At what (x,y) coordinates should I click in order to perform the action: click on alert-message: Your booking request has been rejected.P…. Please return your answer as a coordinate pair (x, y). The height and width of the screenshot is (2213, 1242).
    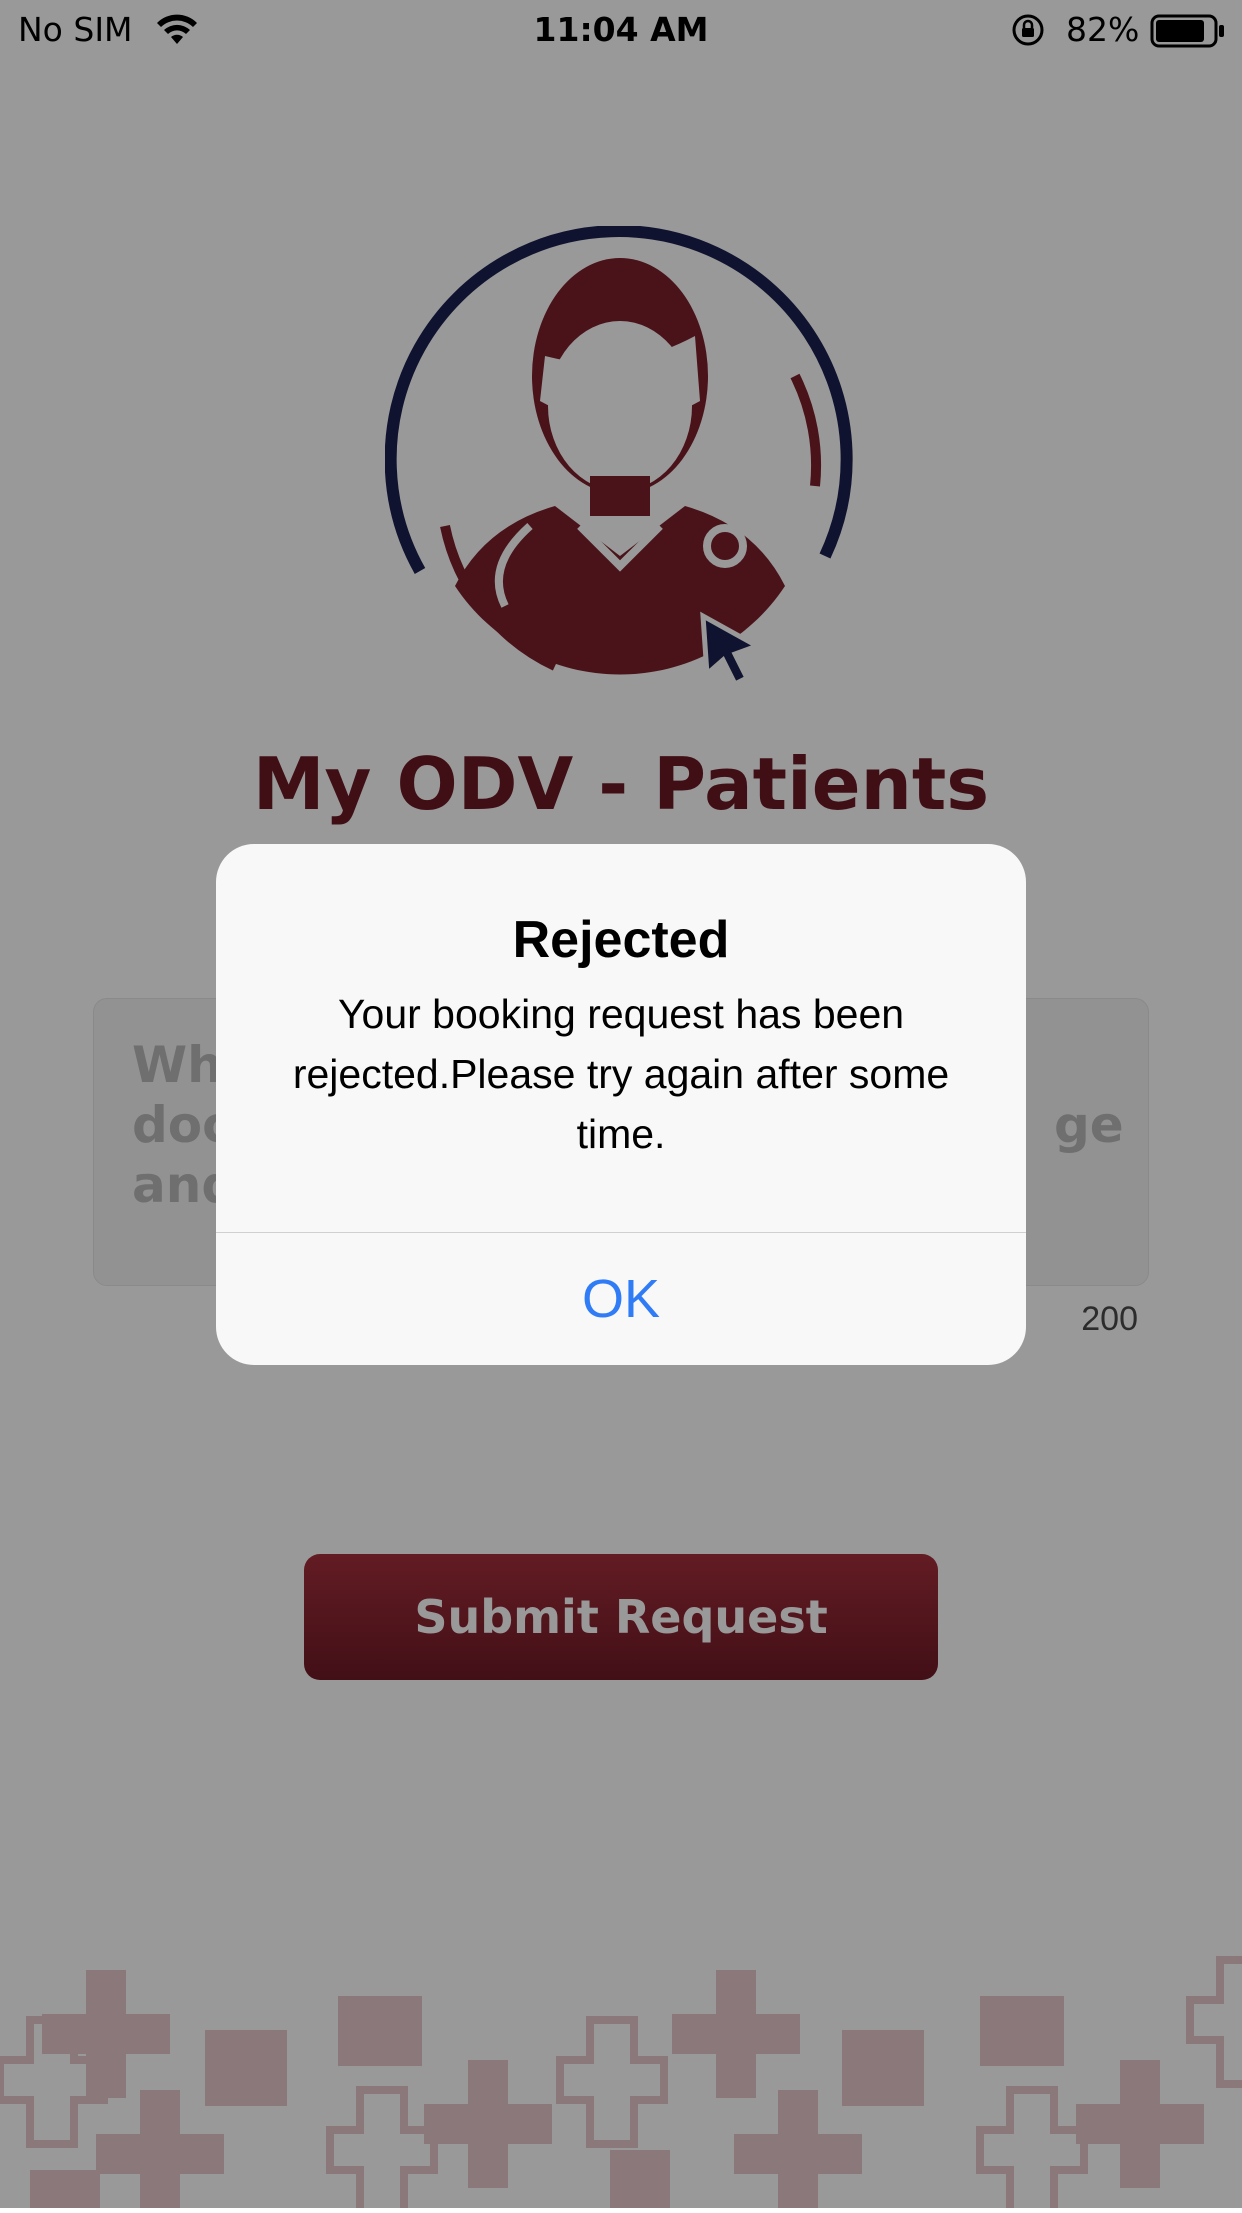
    Looking at the image, I should click on (621, 1074).